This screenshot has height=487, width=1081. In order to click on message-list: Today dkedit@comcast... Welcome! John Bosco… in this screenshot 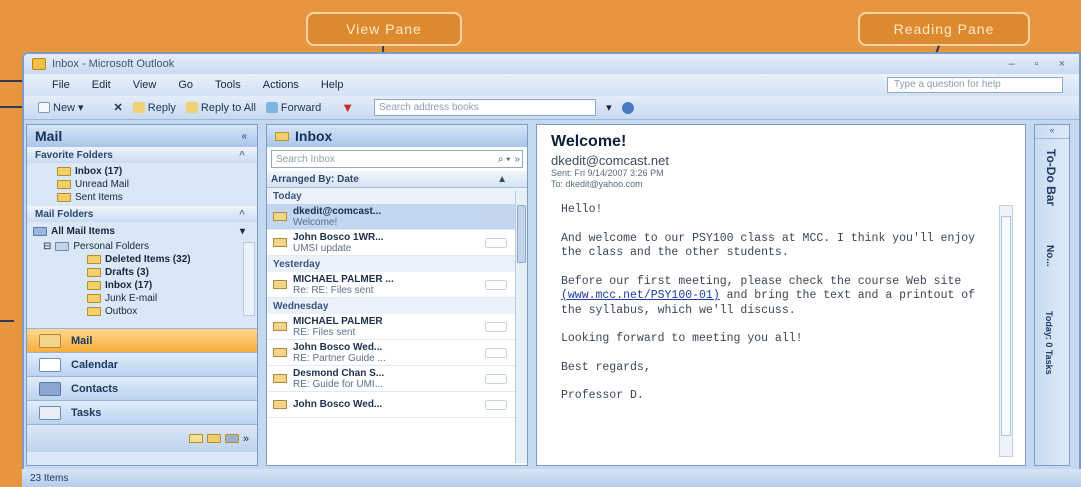, I will do `click(397, 303)`.